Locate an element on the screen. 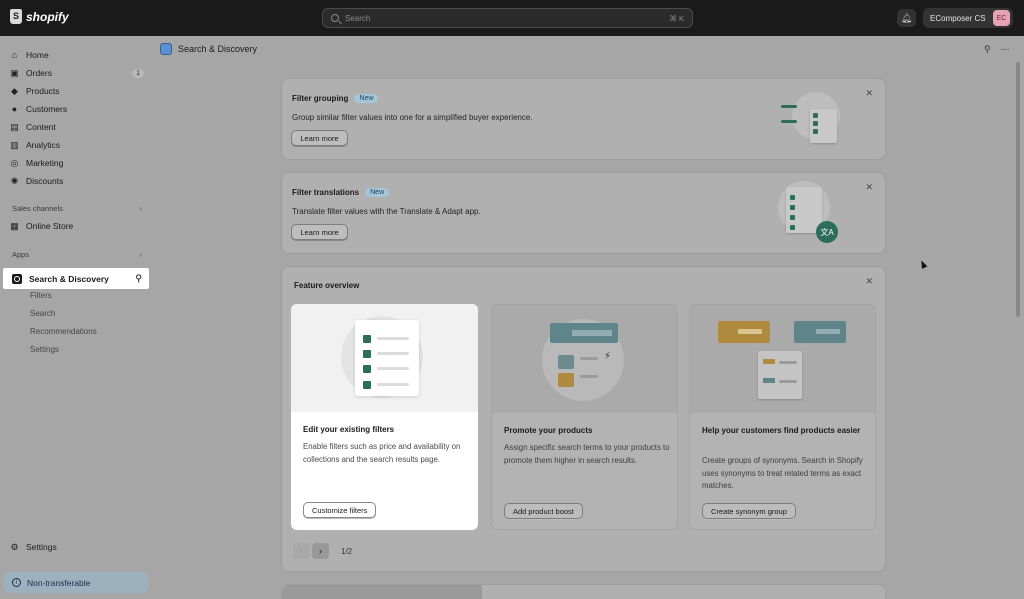 Image resolution: width=1024 pixels, height=599 pixels. apps-section: Apps › is located at coordinates (77, 254).